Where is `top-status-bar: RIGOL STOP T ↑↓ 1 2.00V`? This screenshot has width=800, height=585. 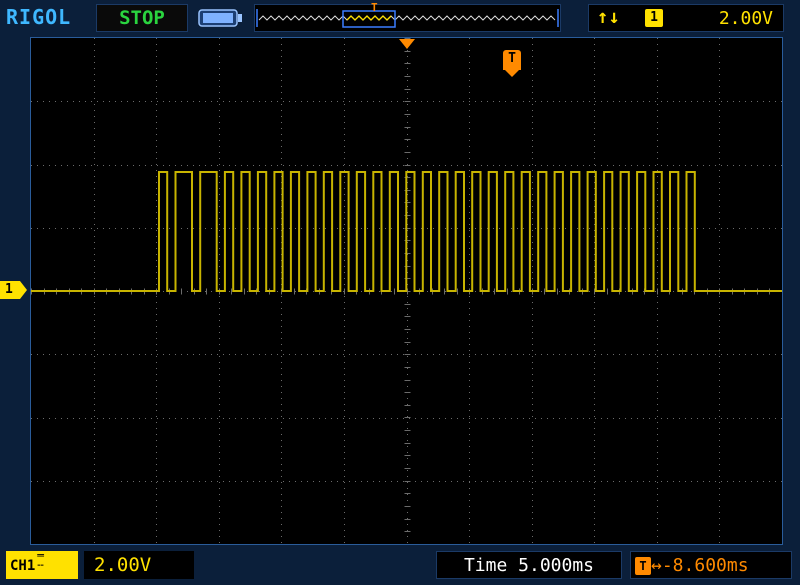 top-status-bar: RIGOL STOP T ↑↓ 1 2.00V is located at coordinates (400, 18).